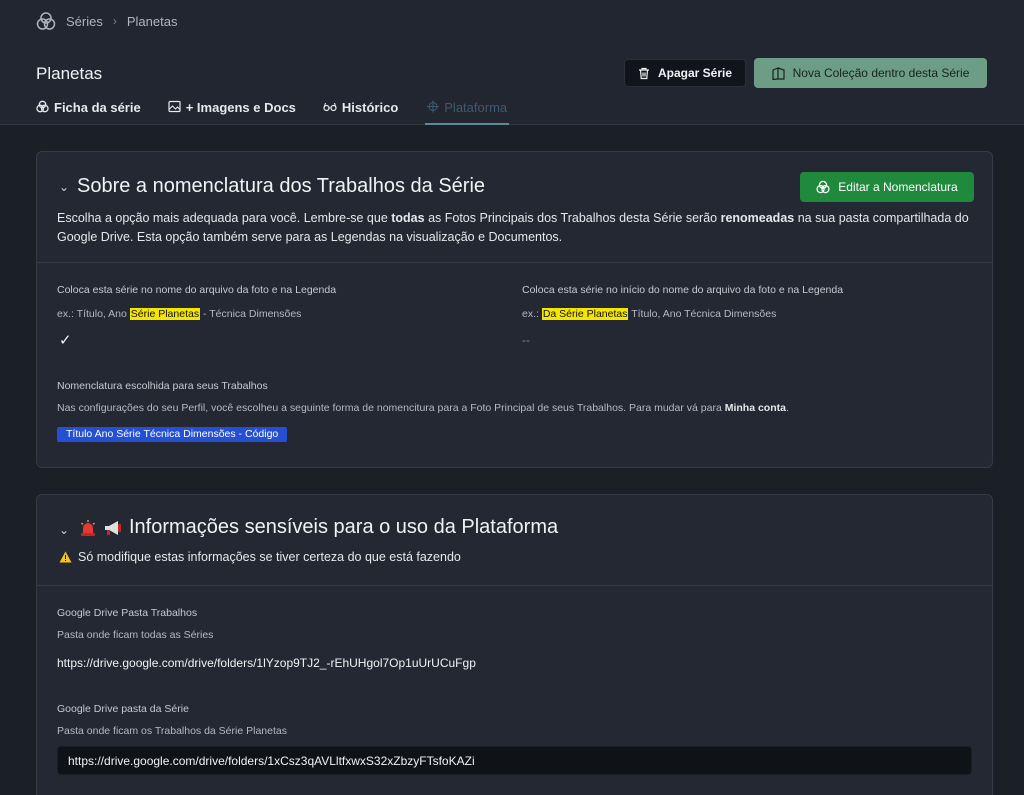 The width and height of the screenshot is (1024, 795). I want to click on unselected-dash: --, so click(526, 340).